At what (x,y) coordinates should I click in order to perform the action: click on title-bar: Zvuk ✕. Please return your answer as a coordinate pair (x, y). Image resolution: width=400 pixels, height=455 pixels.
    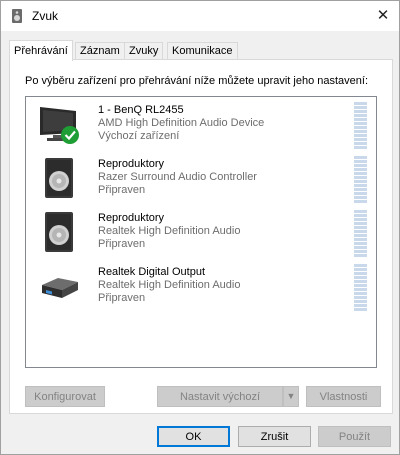
    Looking at the image, I should click on (200, 16).